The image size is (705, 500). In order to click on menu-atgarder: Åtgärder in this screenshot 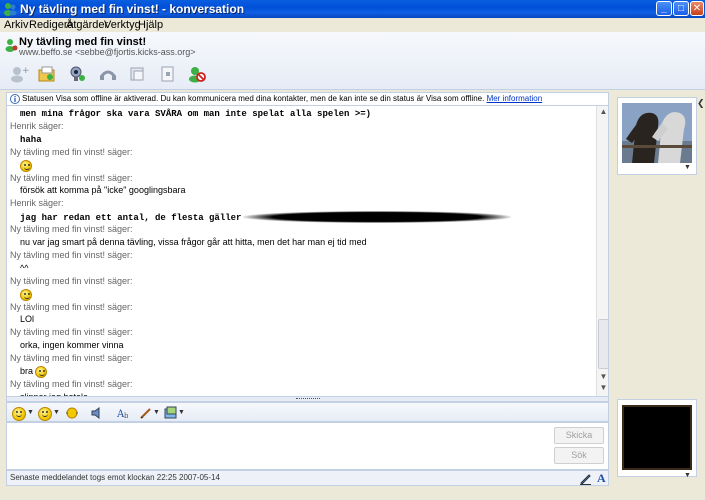, I will do `click(87, 25)`.